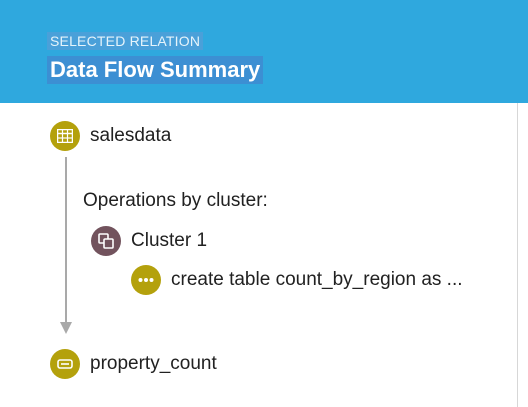 The height and width of the screenshot is (407, 528). Describe the element at coordinates (155, 70) in the screenshot. I see `page-title: Data Flow Summary` at that location.